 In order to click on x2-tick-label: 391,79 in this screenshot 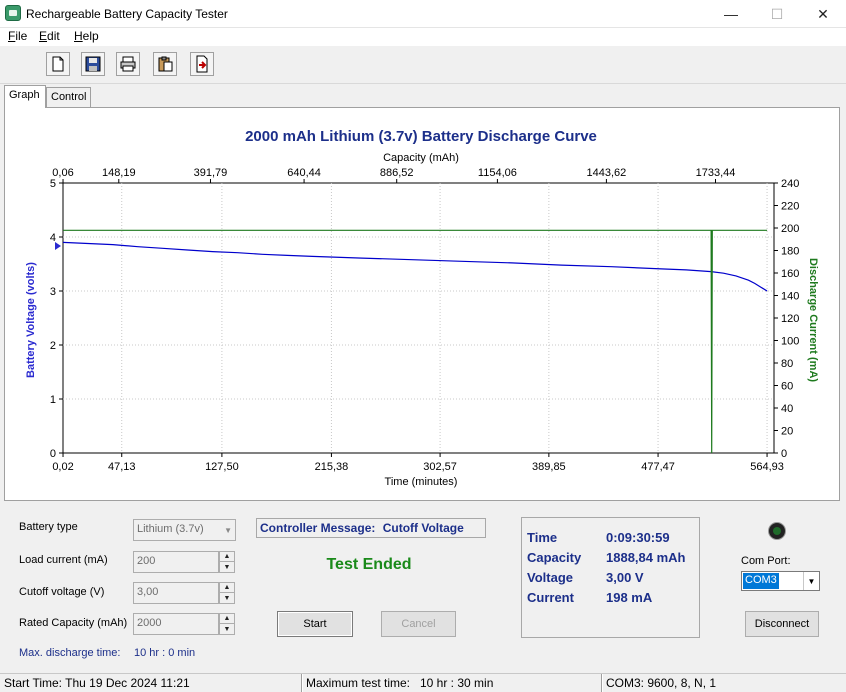, I will do `click(211, 173)`.